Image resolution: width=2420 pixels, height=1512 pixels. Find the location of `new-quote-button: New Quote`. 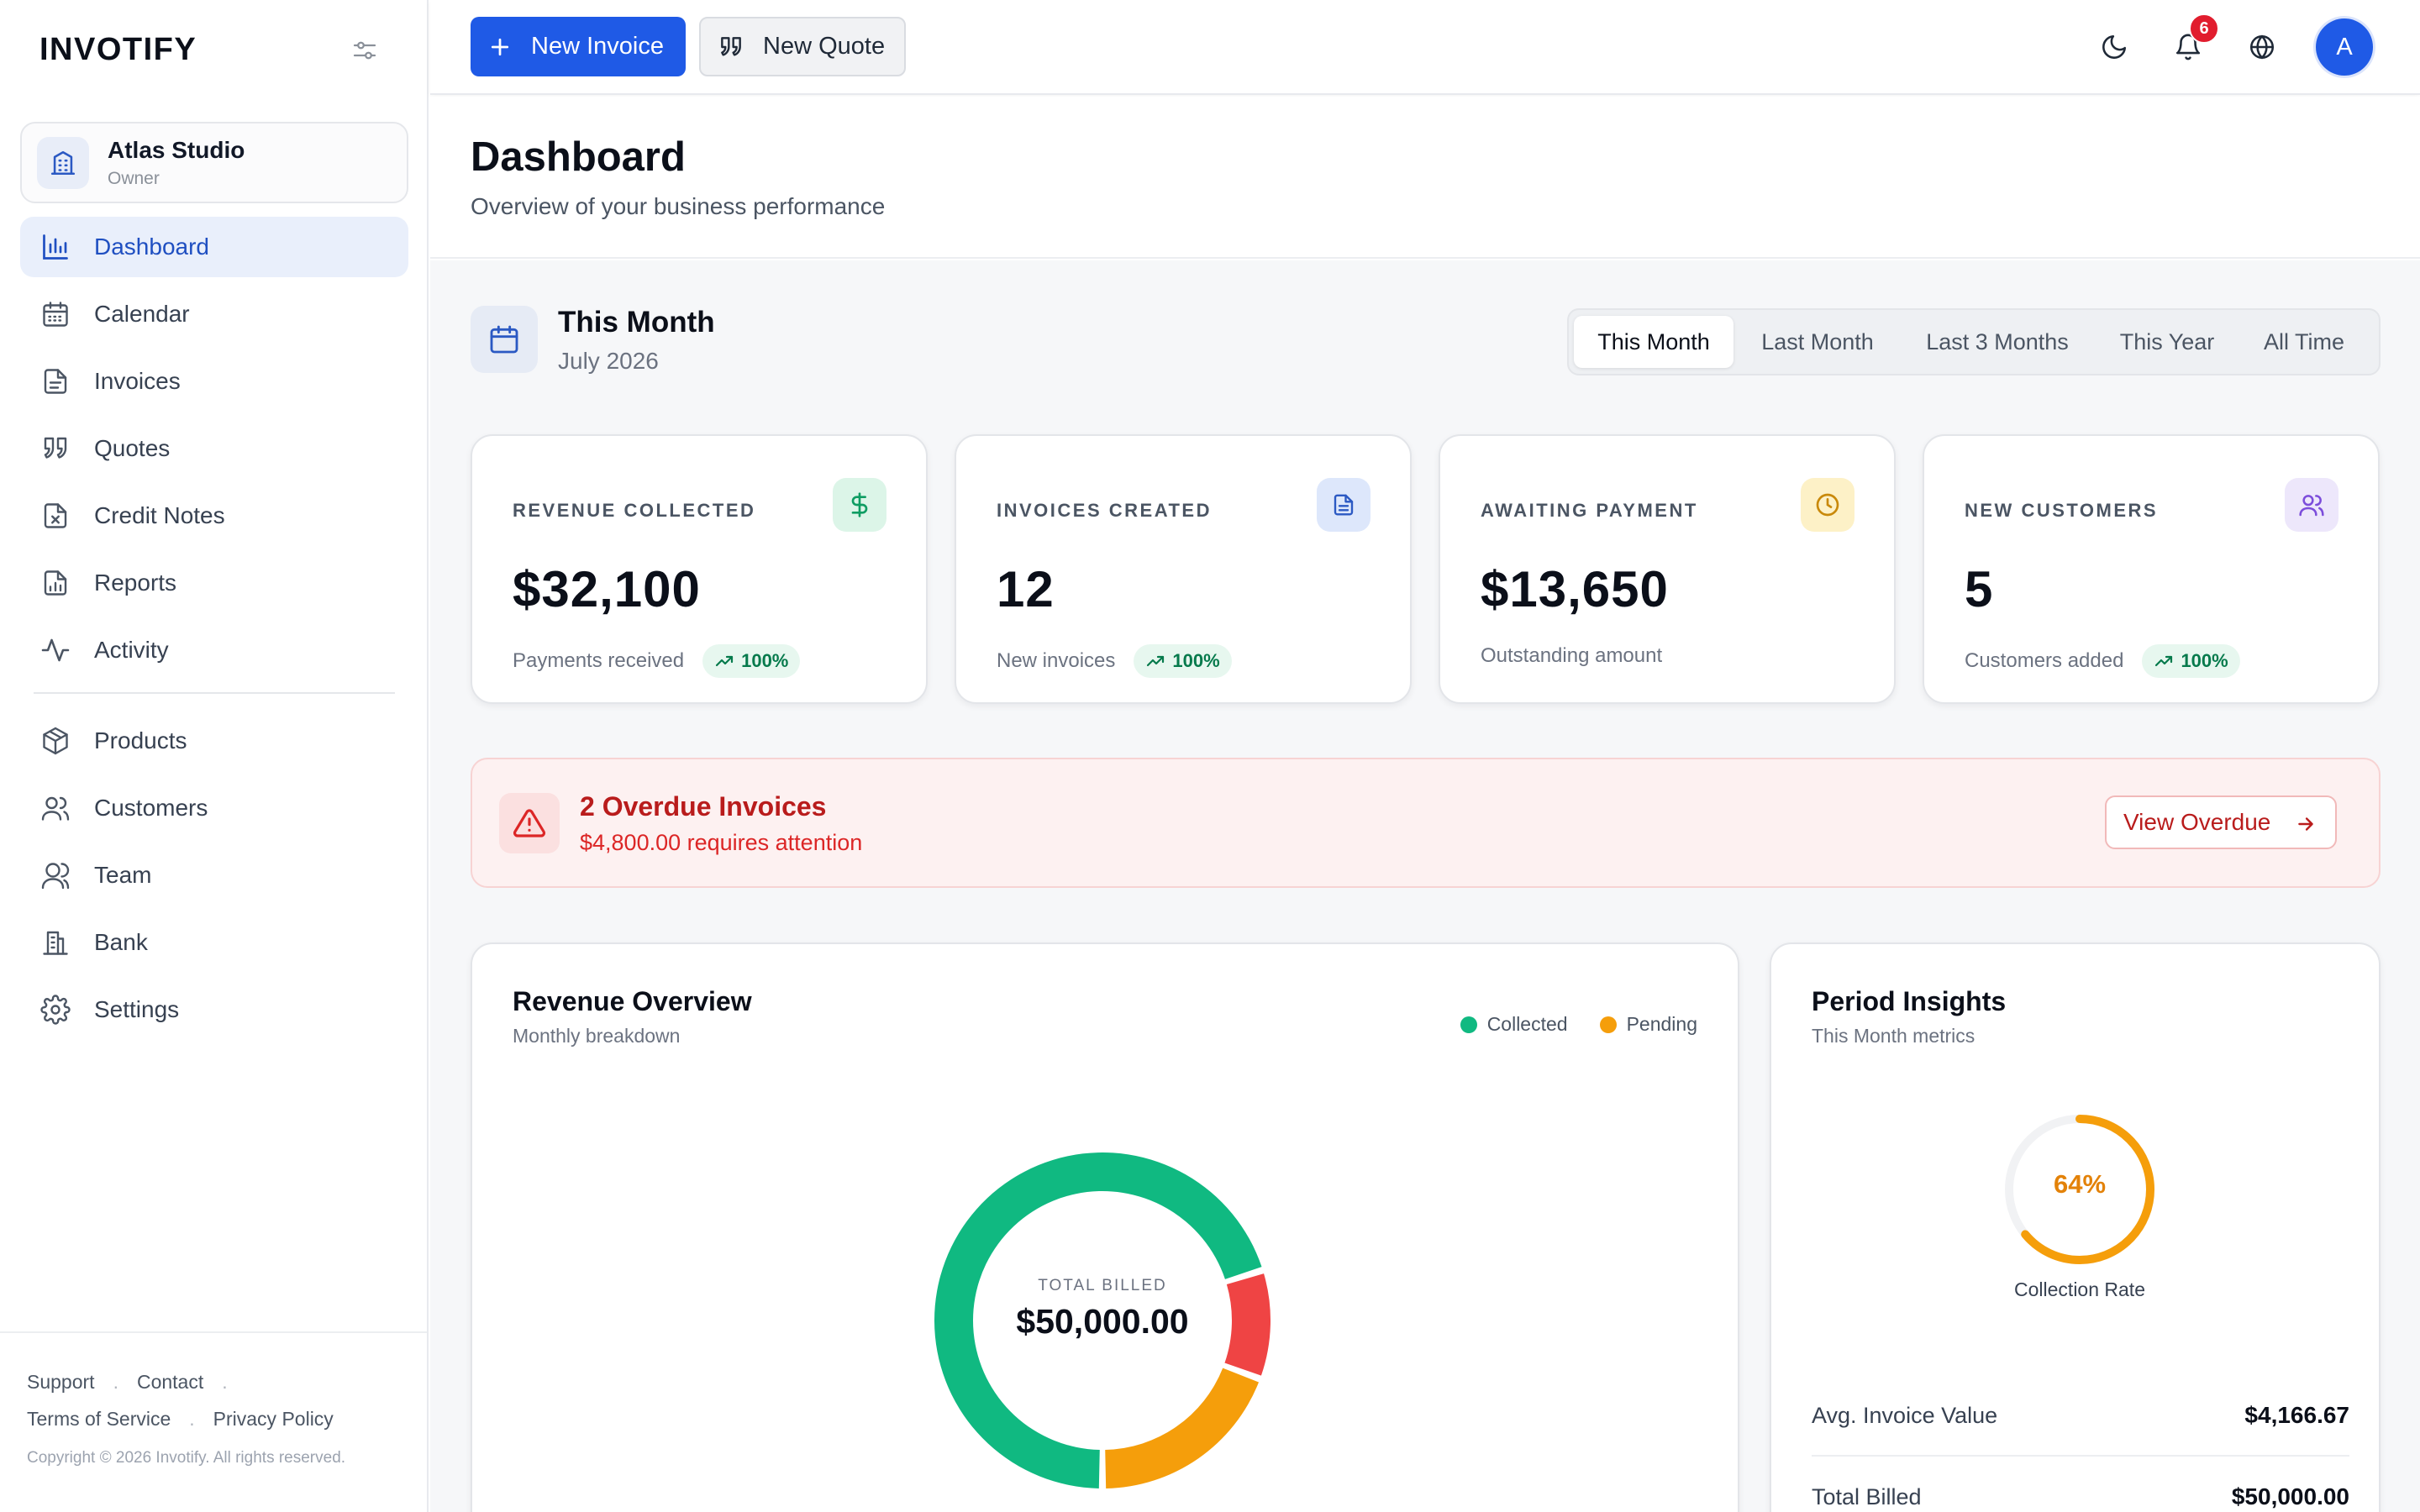

new-quote-button: New Quote is located at coordinates (802, 46).